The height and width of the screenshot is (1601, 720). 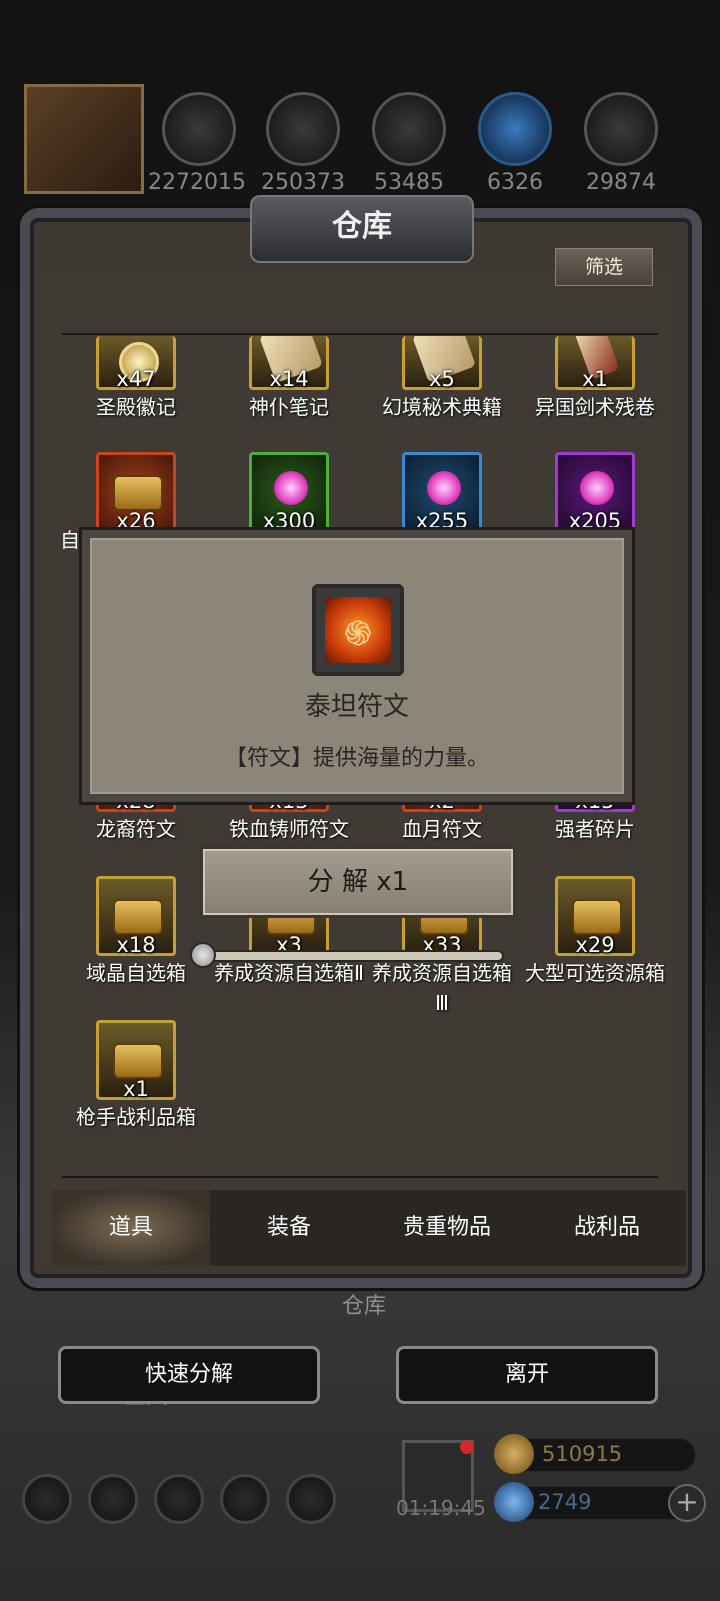 I want to click on settings-icon, so click(x=47, y=1499).